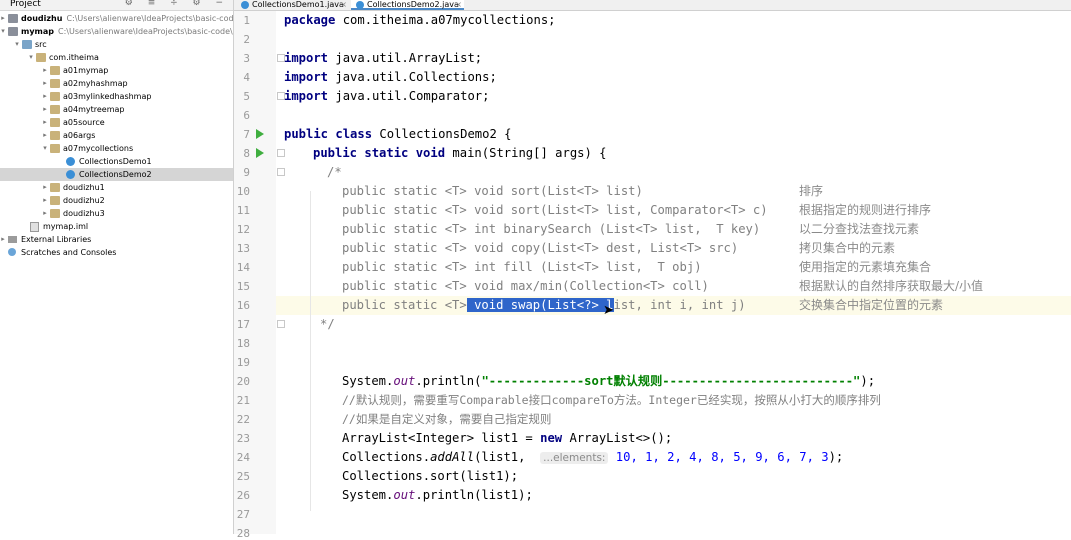 This screenshot has width=1071, height=540. What do you see at coordinates (116, 83) in the screenshot?
I see `tree-item: ▸ a02myhashmap` at bounding box center [116, 83].